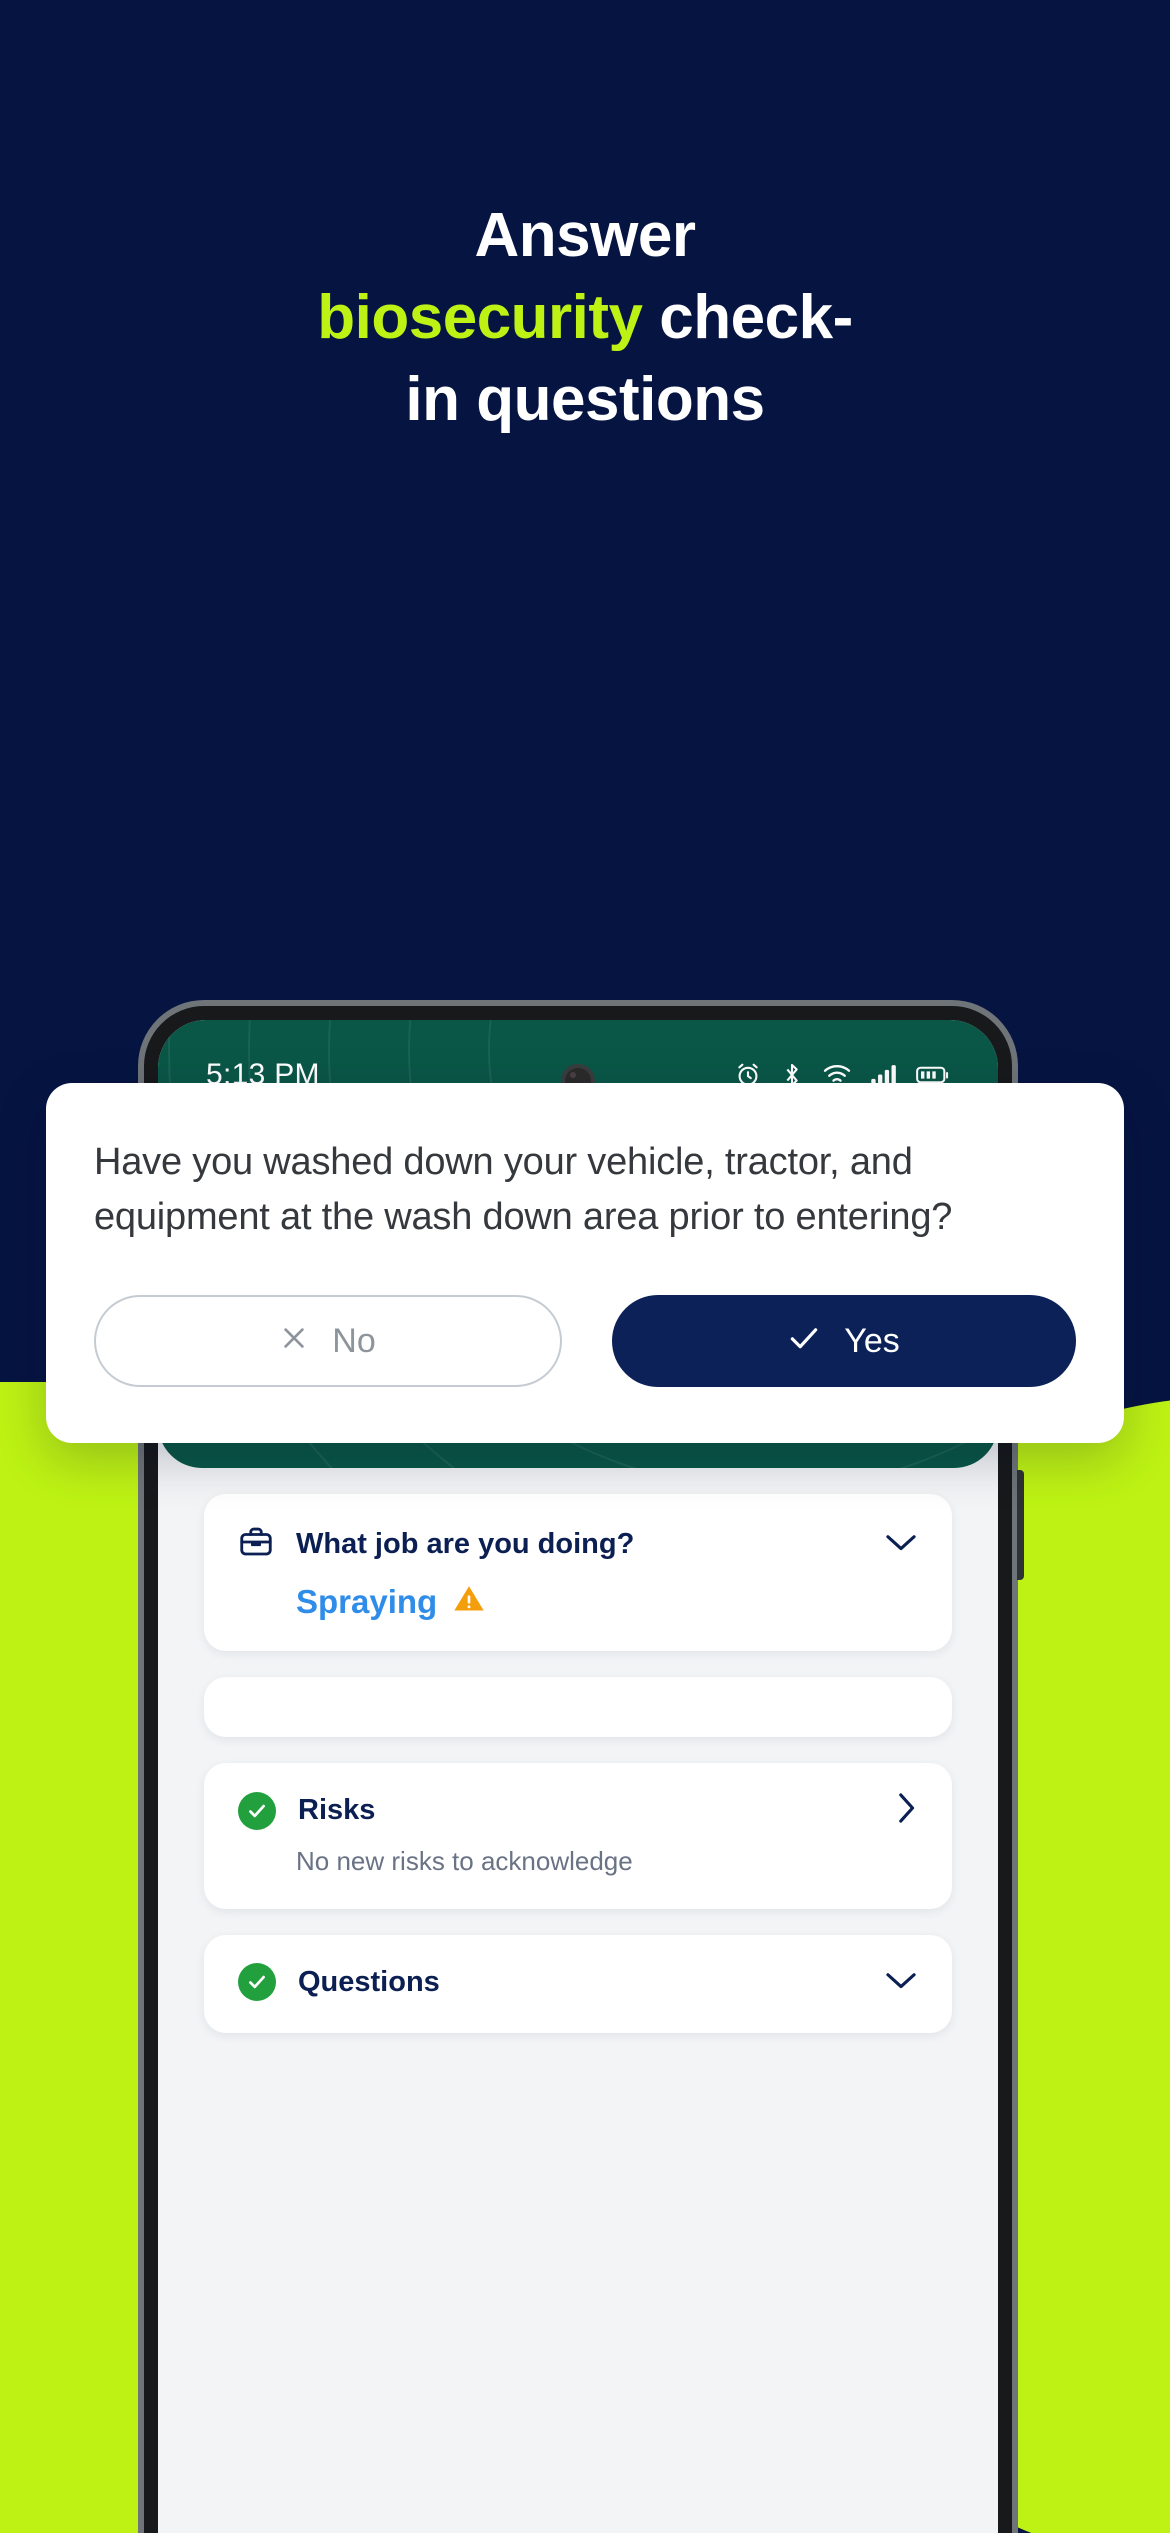 This screenshot has width=1170, height=2533. Describe the element at coordinates (804, 1341) in the screenshot. I see `check-icon` at that location.